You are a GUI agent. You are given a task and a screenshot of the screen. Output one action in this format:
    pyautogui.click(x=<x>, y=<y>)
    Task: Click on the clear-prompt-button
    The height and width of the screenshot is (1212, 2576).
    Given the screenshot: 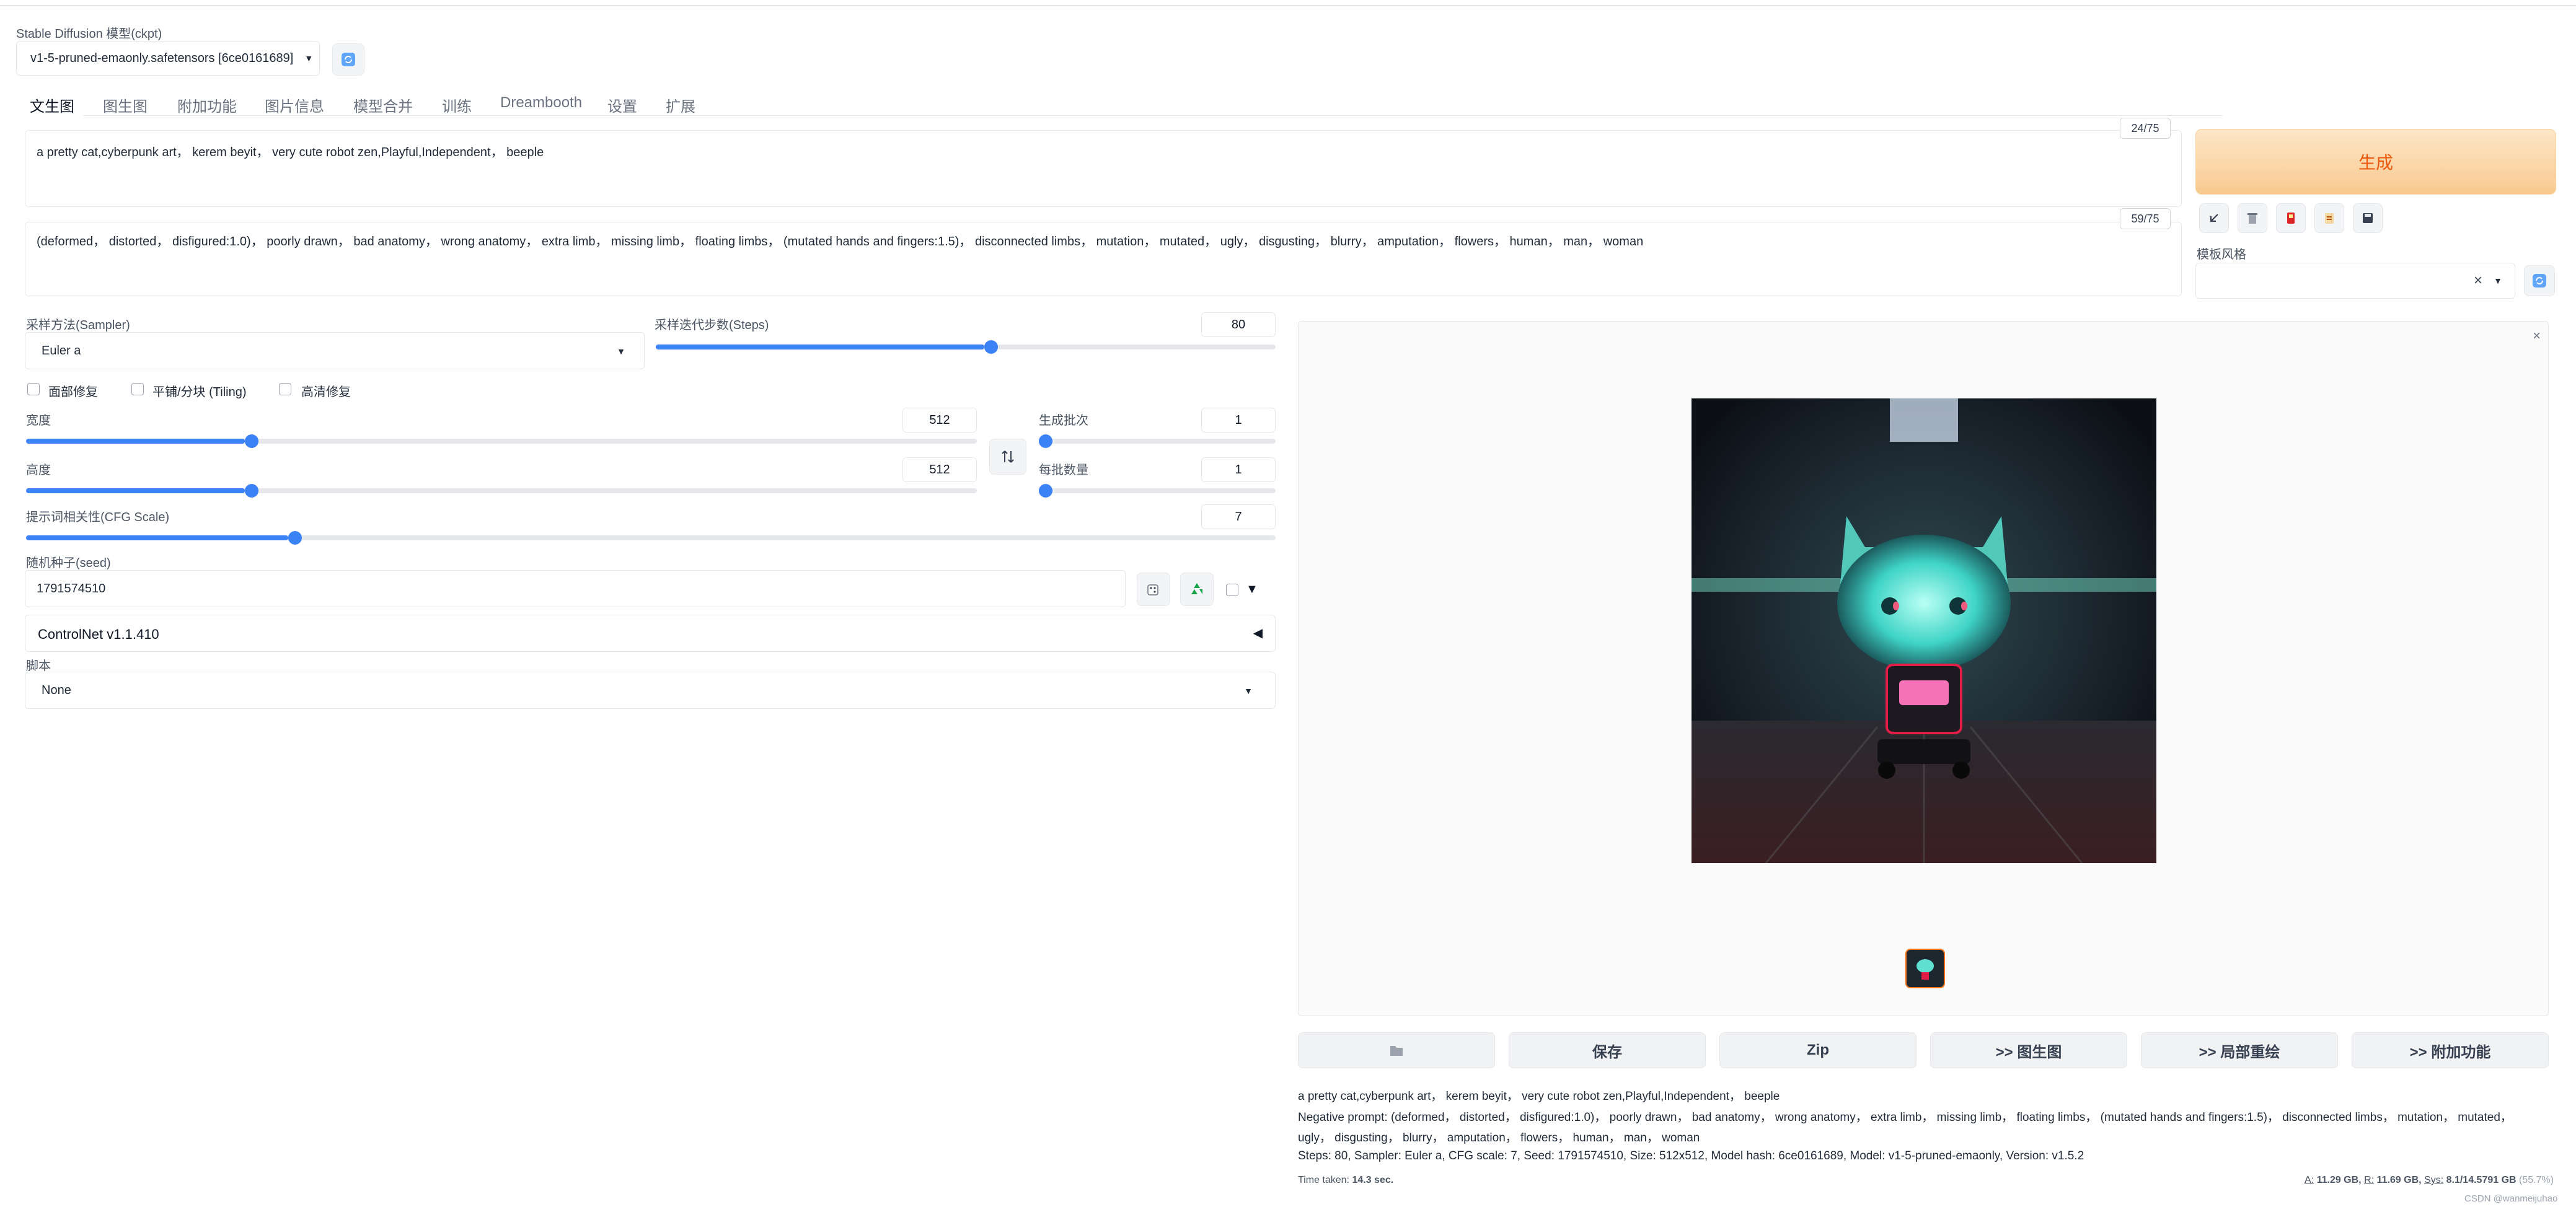 What is the action you would take?
    pyautogui.click(x=2252, y=218)
    